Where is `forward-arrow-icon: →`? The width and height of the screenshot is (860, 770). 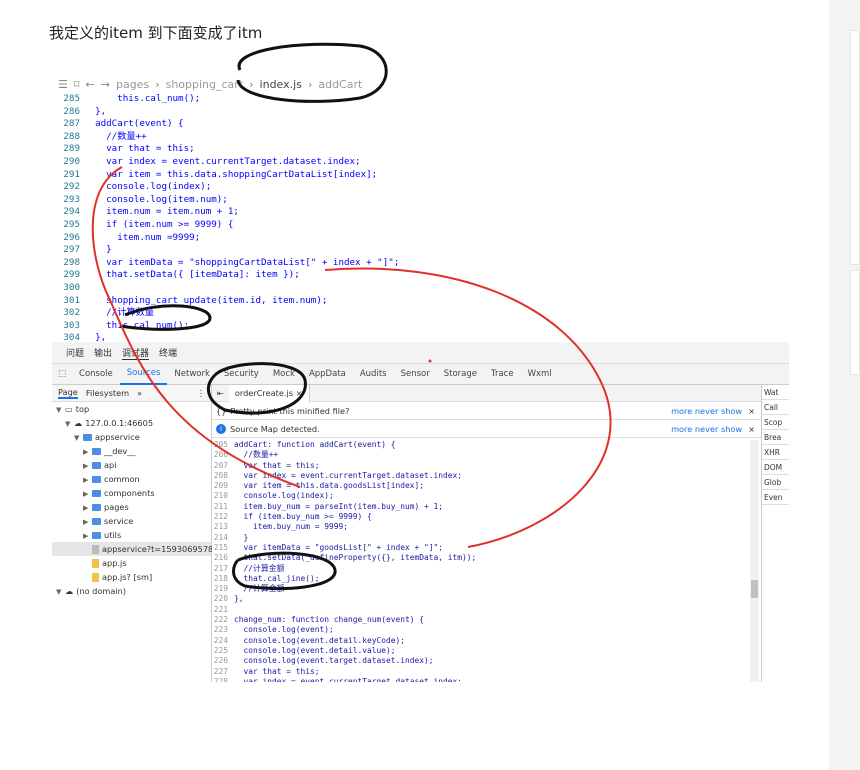
forward-arrow-icon: → is located at coordinates (105, 84).